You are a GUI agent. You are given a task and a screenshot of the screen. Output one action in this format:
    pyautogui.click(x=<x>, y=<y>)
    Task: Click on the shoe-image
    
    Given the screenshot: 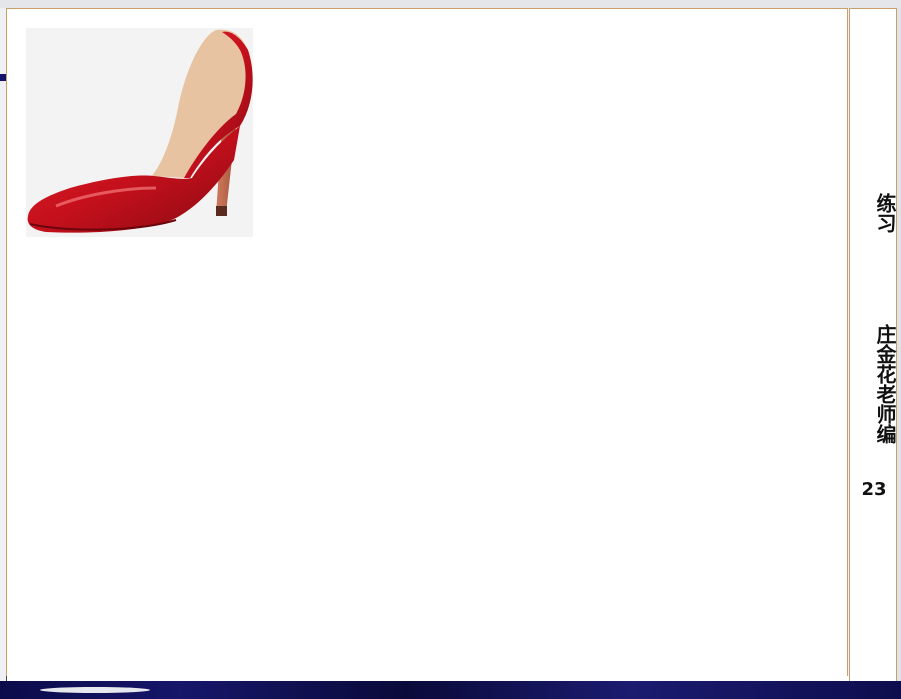 What is the action you would take?
    pyautogui.click(x=139, y=132)
    